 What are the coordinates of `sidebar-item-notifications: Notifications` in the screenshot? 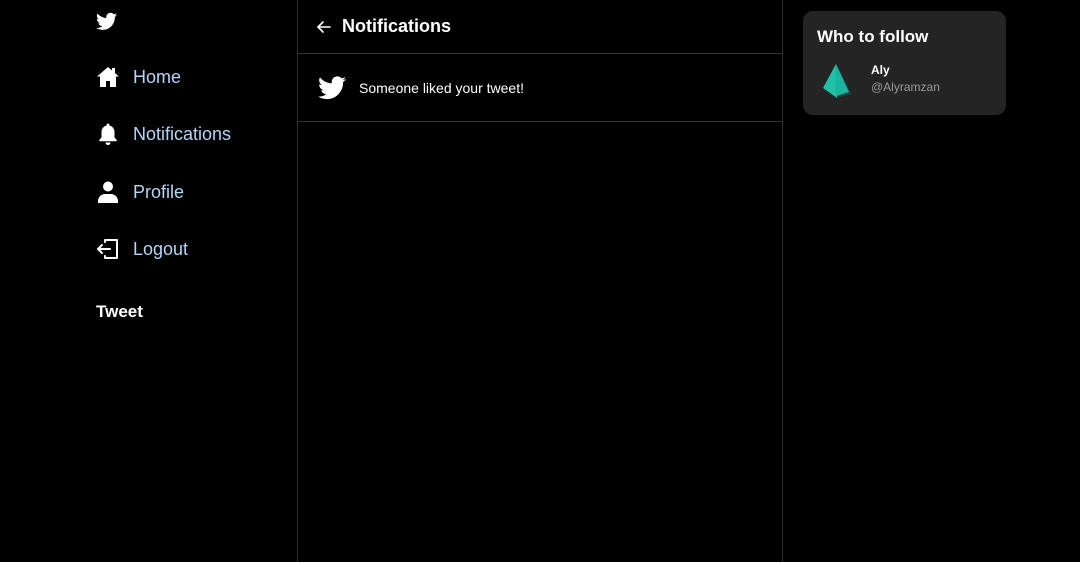 It's located at (163, 134).